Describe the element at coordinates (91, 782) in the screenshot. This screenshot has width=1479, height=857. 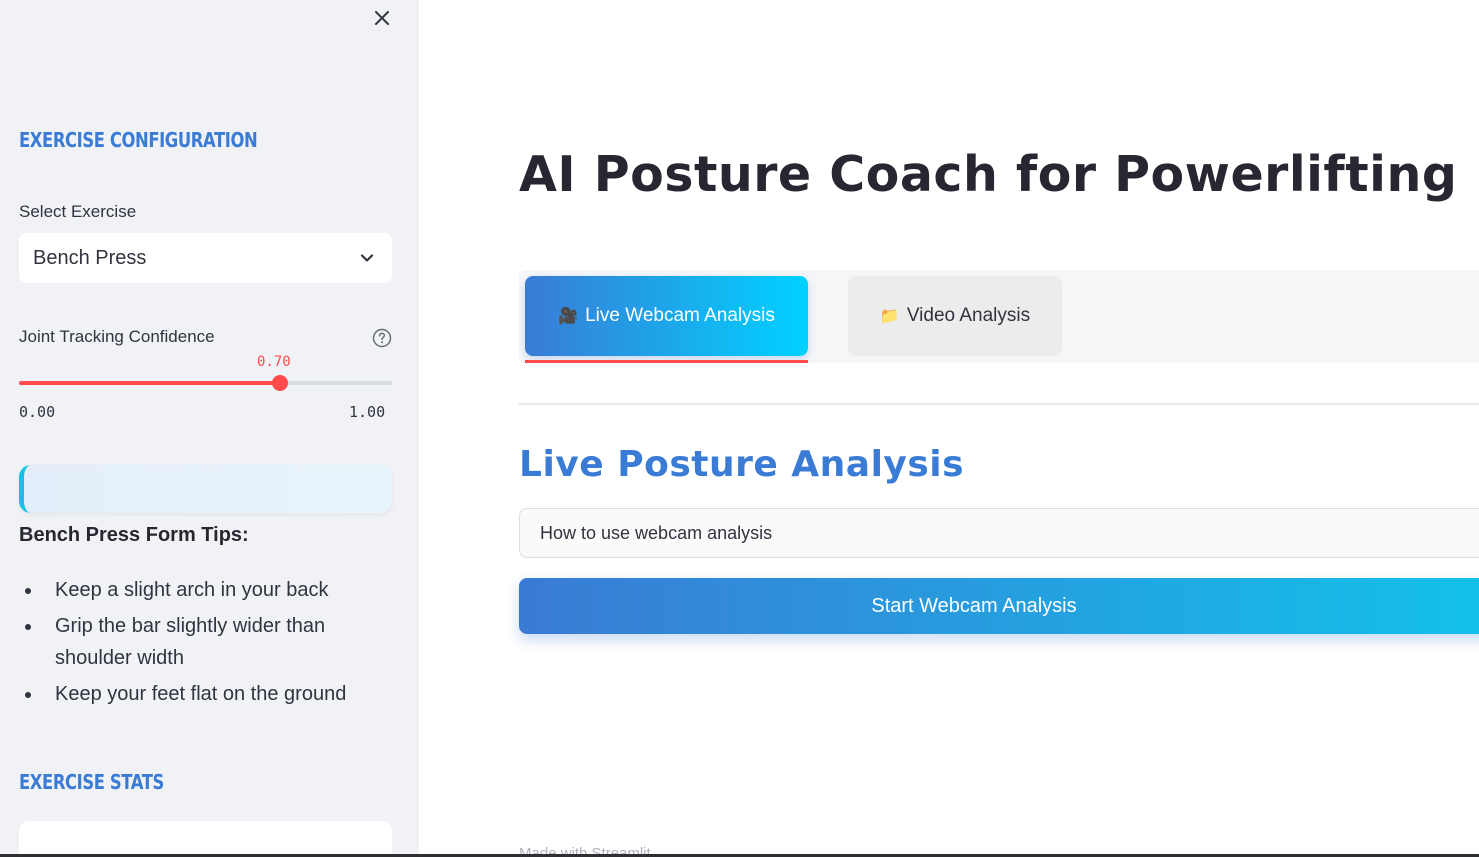
I see `exercise-stats-heading: Exercise Stats` at that location.